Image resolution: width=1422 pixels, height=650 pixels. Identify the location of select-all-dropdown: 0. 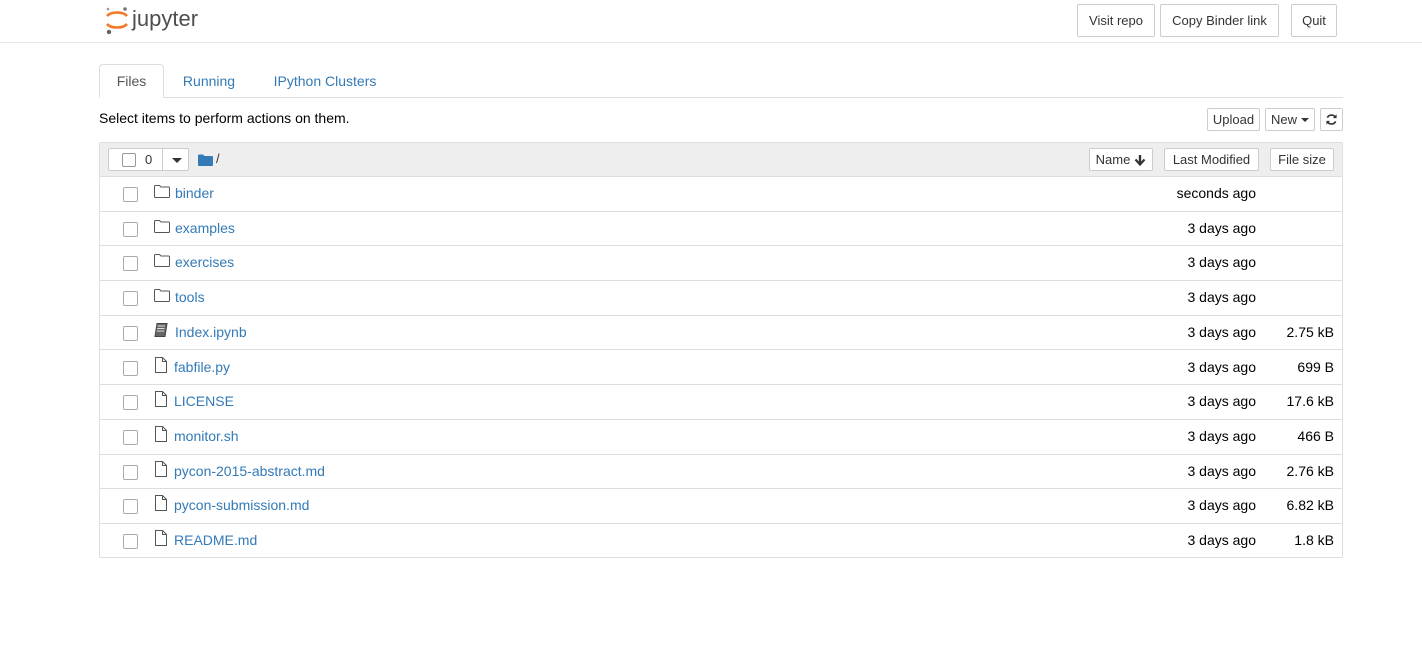
(148, 159).